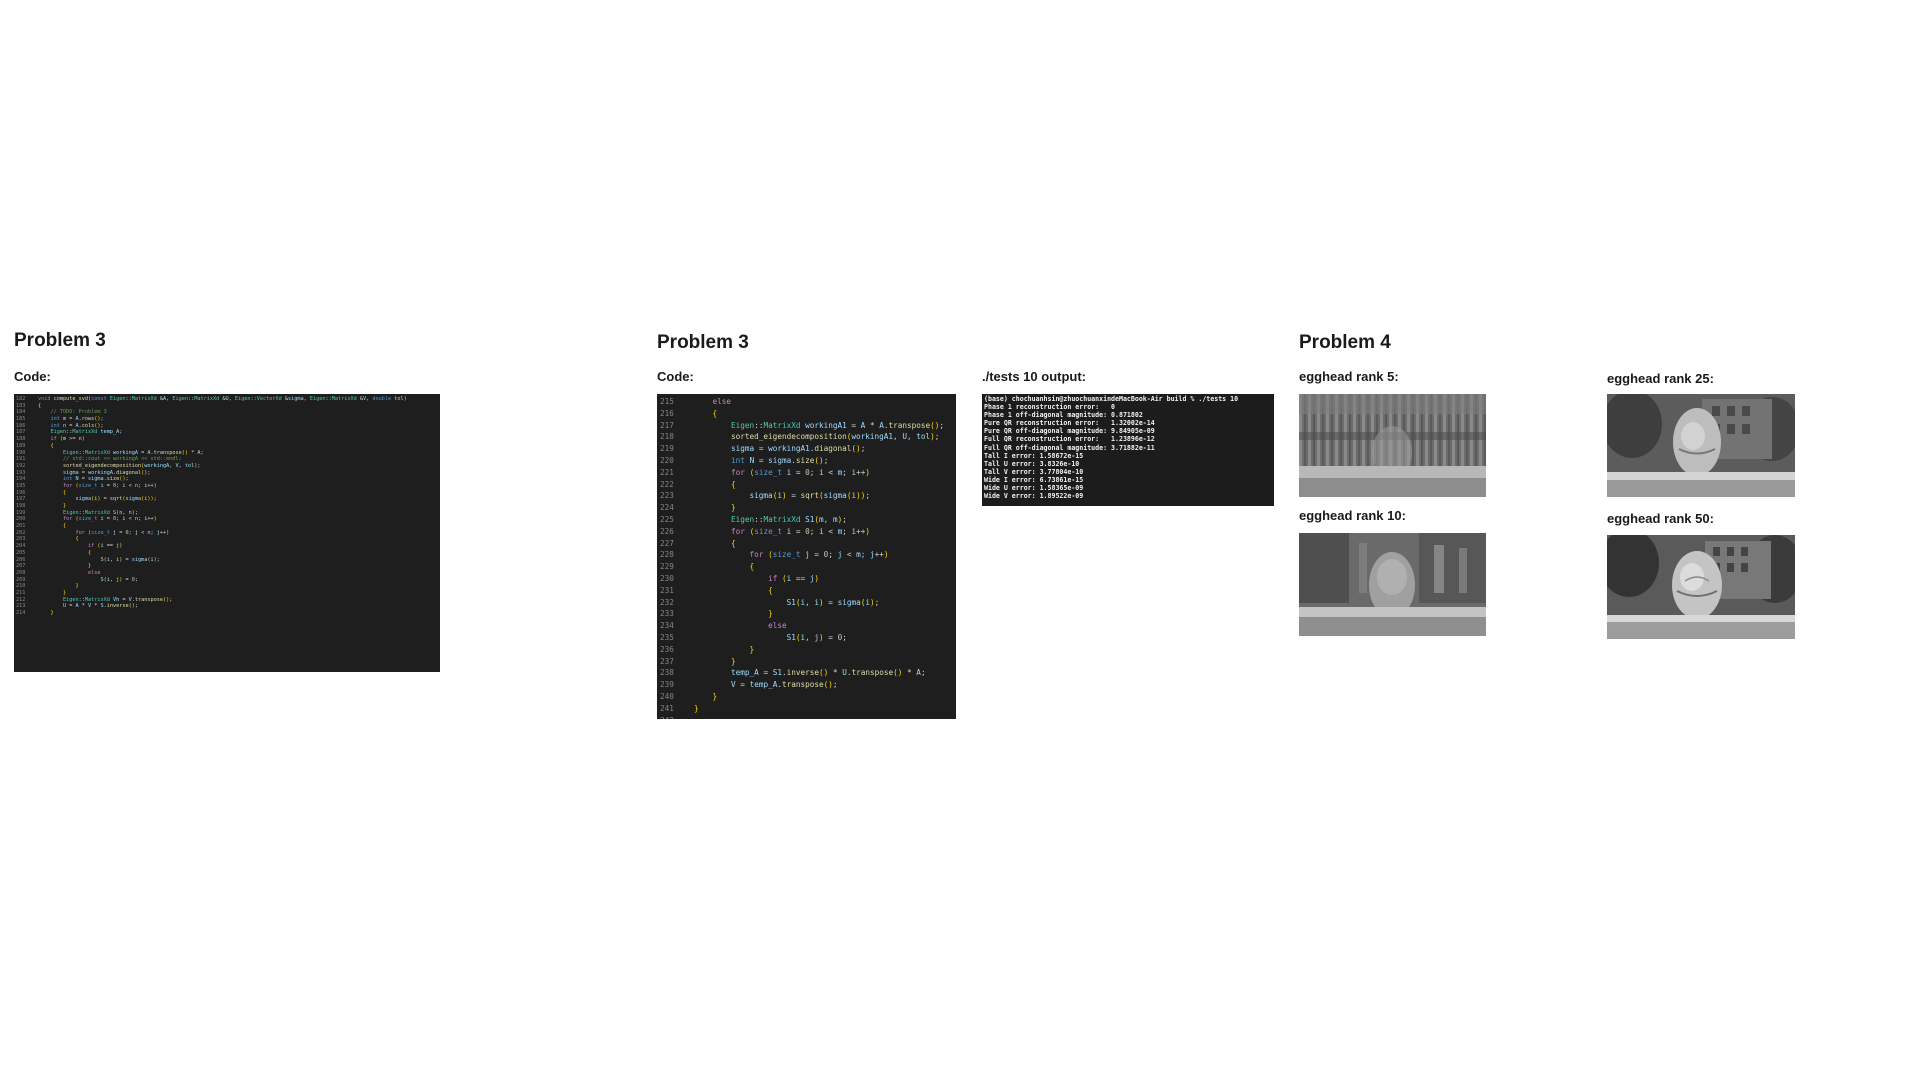 The width and height of the screenshot is (1920, 1080). What do you see at coordinates (667, 472) in the screenshot?
I see `line-number: 221` at bounding box center [667, 472].